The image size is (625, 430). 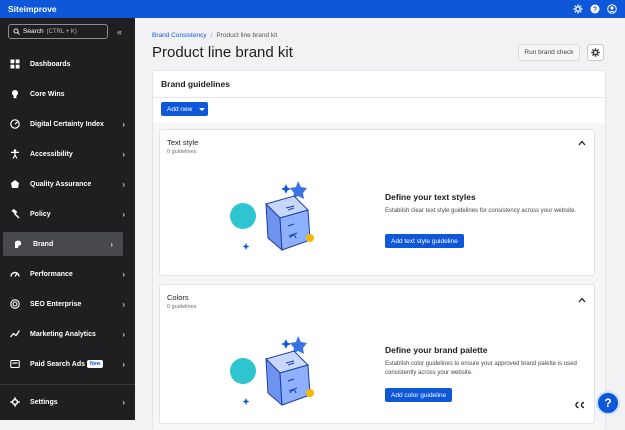 I want to click on brand-icon, so click(x=18, y=244).